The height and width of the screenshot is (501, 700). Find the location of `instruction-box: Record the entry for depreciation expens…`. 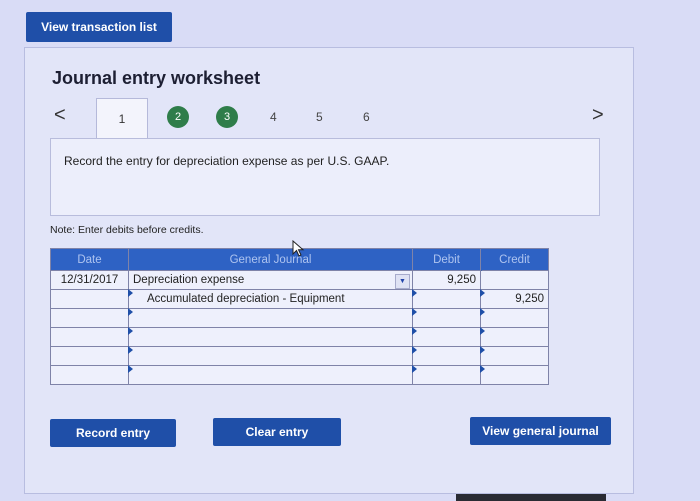

instruction-box: Record the entry for depreciation expens… is located at coordinates (325, 177).